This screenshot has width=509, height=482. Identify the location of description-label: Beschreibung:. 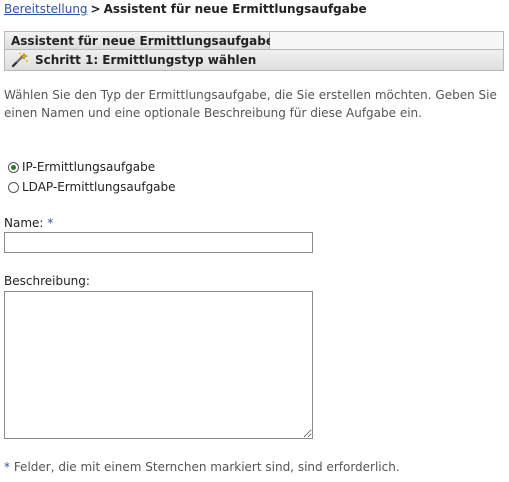
(47, 281).